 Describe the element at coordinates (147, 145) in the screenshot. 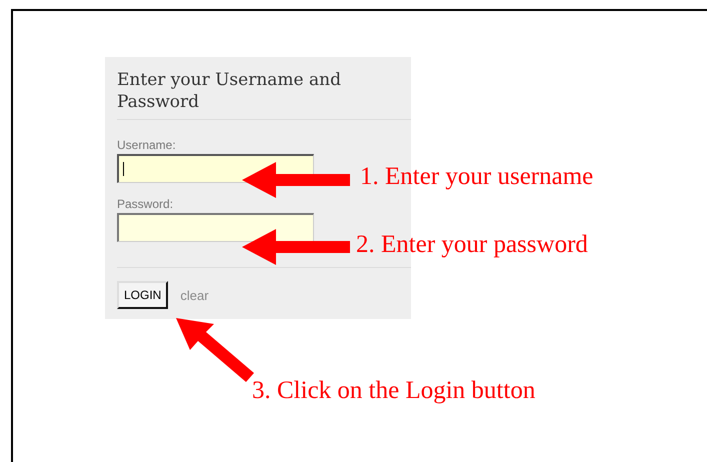

I see `field-label: Username:` at that location.